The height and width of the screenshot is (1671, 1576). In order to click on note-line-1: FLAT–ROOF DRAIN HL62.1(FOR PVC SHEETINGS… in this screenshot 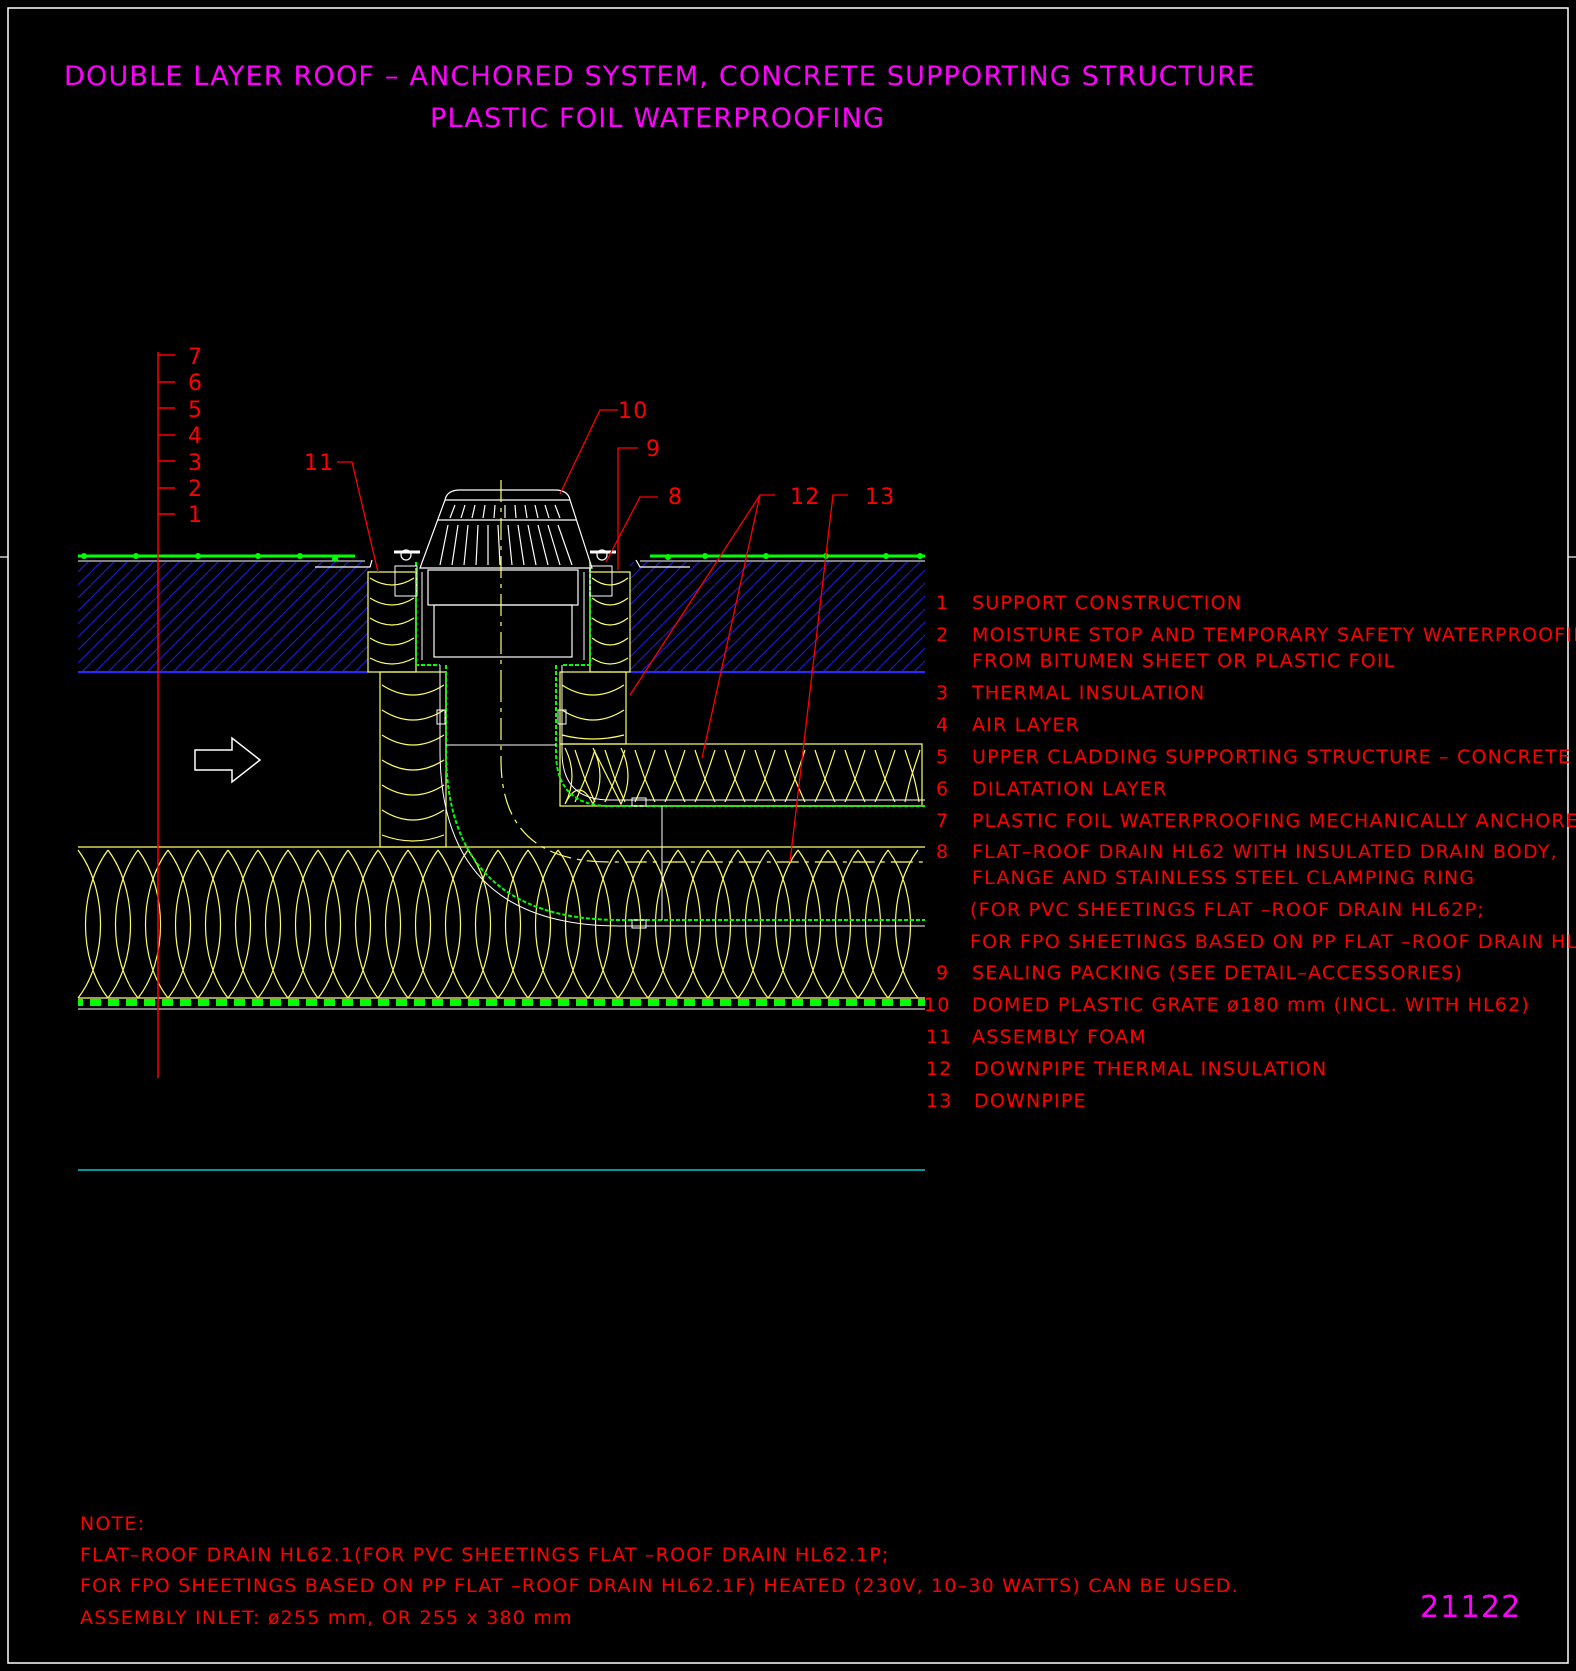, I will do `click(485, 1555)`.